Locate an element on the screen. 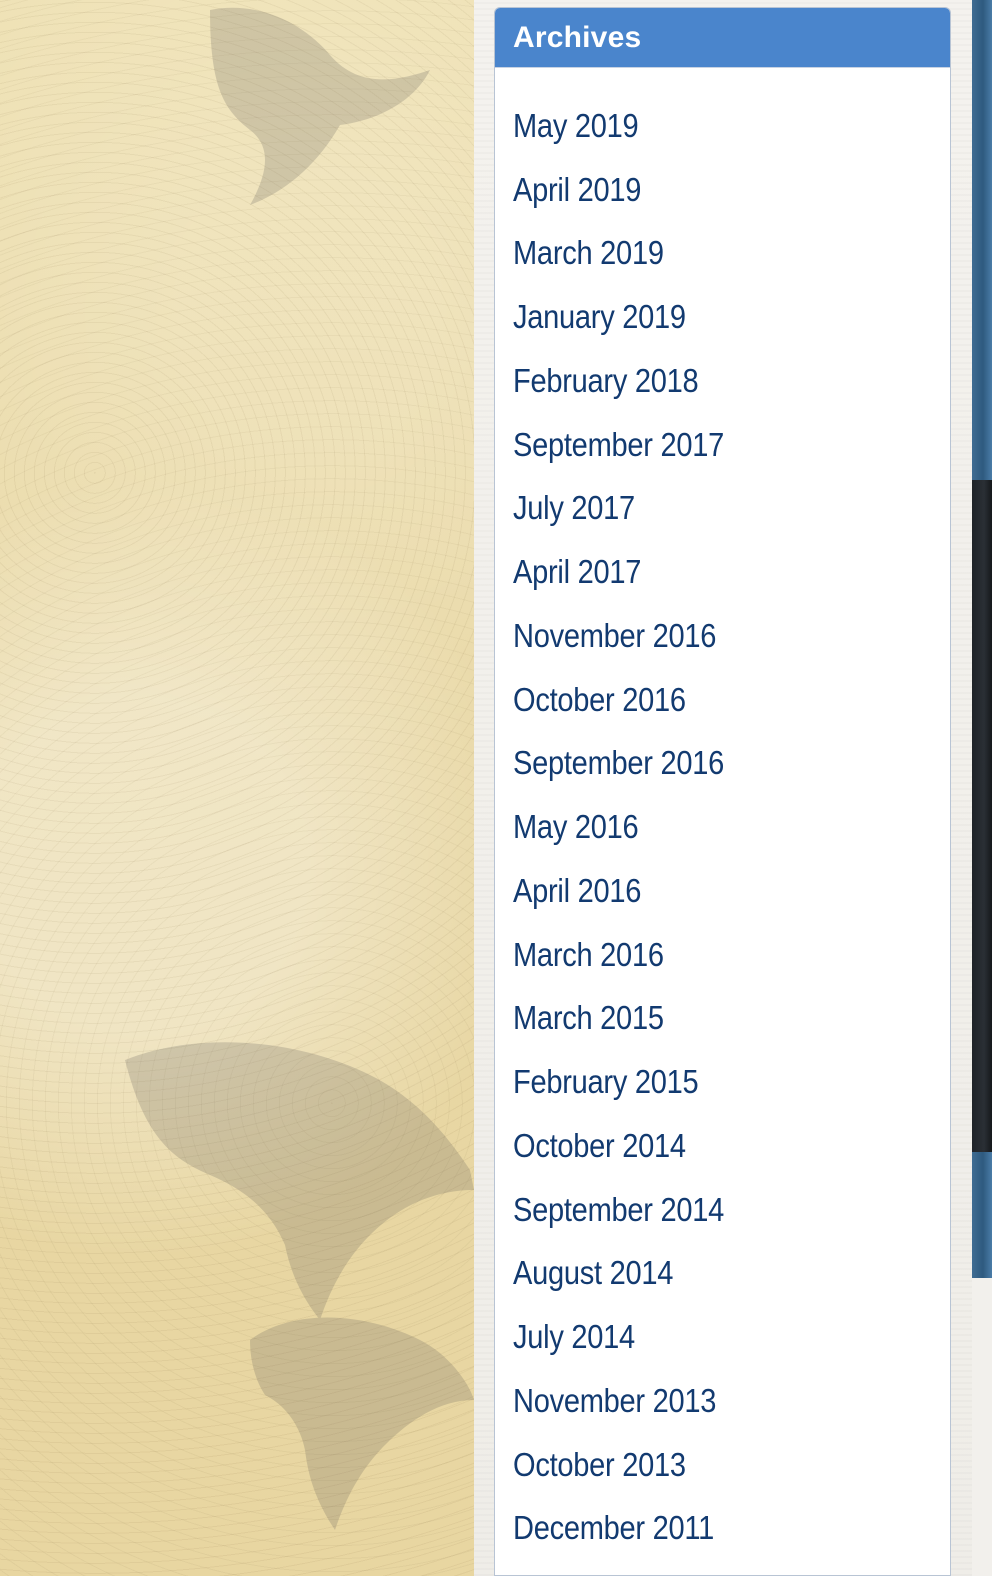 The height and width of the screenshot is (1576, 992). right-edge-blue-top is located at coordinates (982, 240).